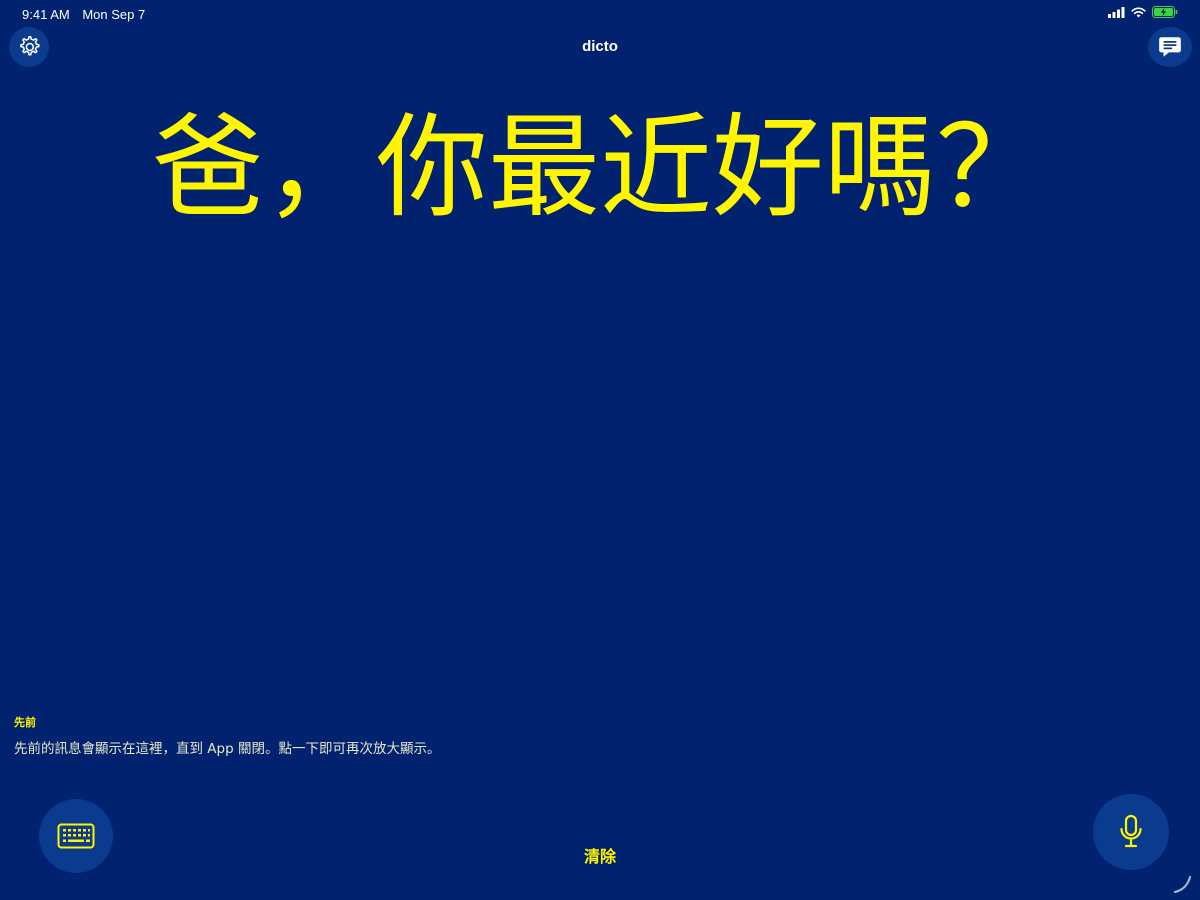  Describe the element at coordinates (227, 749) in the screenshot. I see `previous-section-description: 先前的訊息會顯示在這裡，直到 App 關閉。點一下即可再次放大顯示。` at that location.